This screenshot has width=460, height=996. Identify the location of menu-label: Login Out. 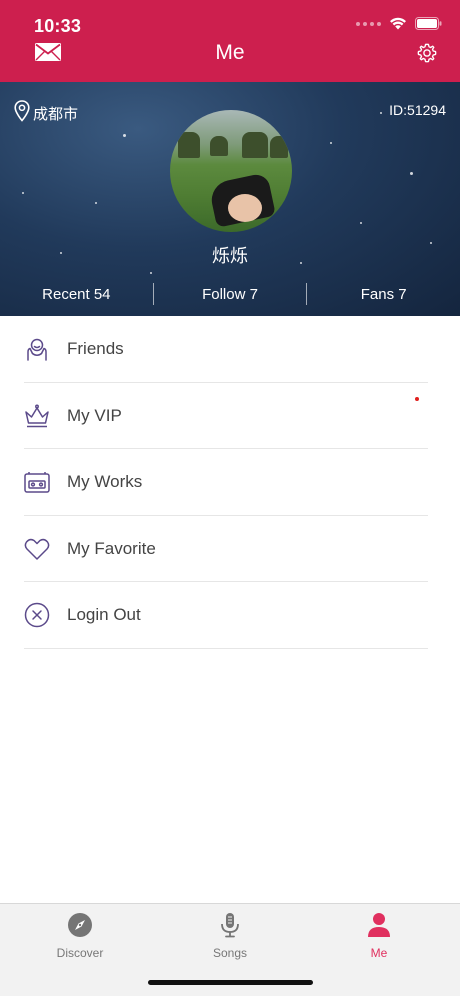
(104, 615).